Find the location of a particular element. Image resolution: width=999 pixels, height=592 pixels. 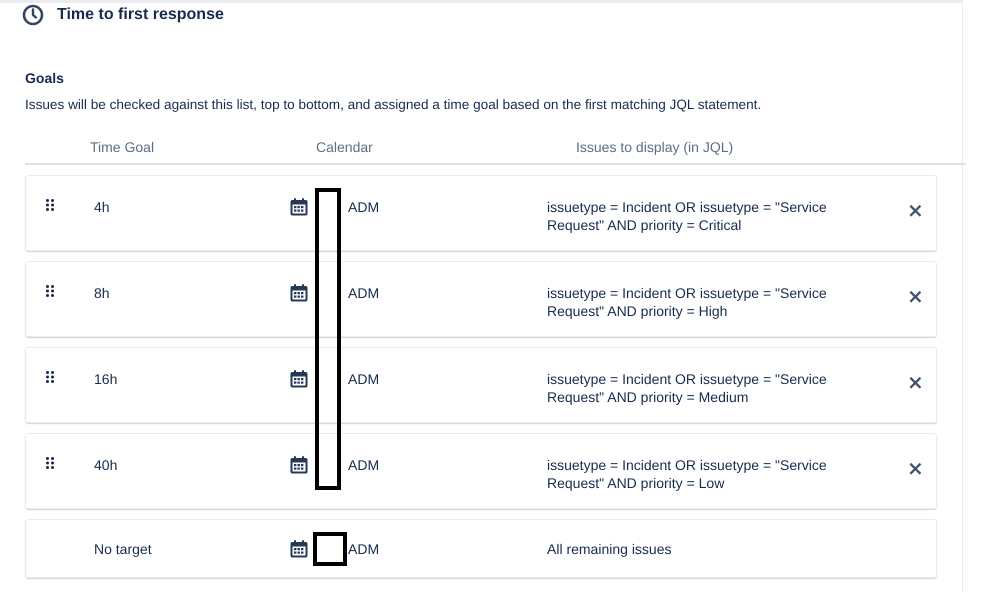

section-title: Time to first response is located at coordinates (140, 15).